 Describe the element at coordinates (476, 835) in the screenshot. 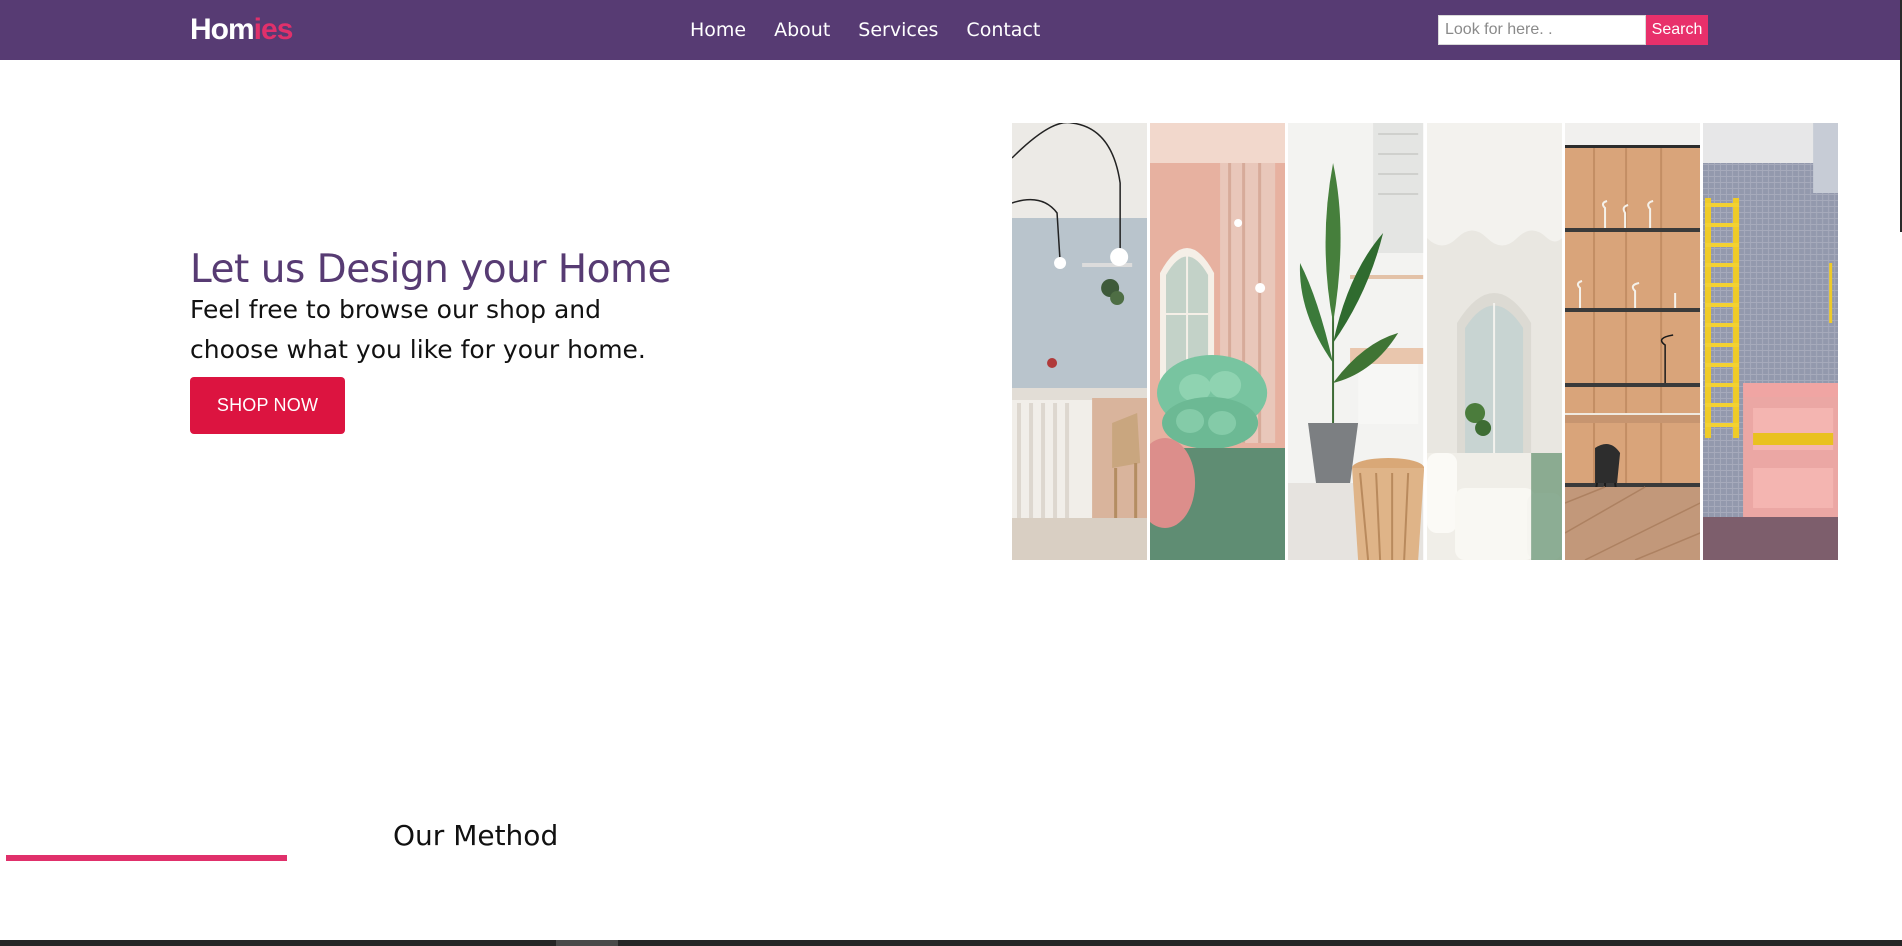

I see `section-title-our-method: Our Method` at that location.